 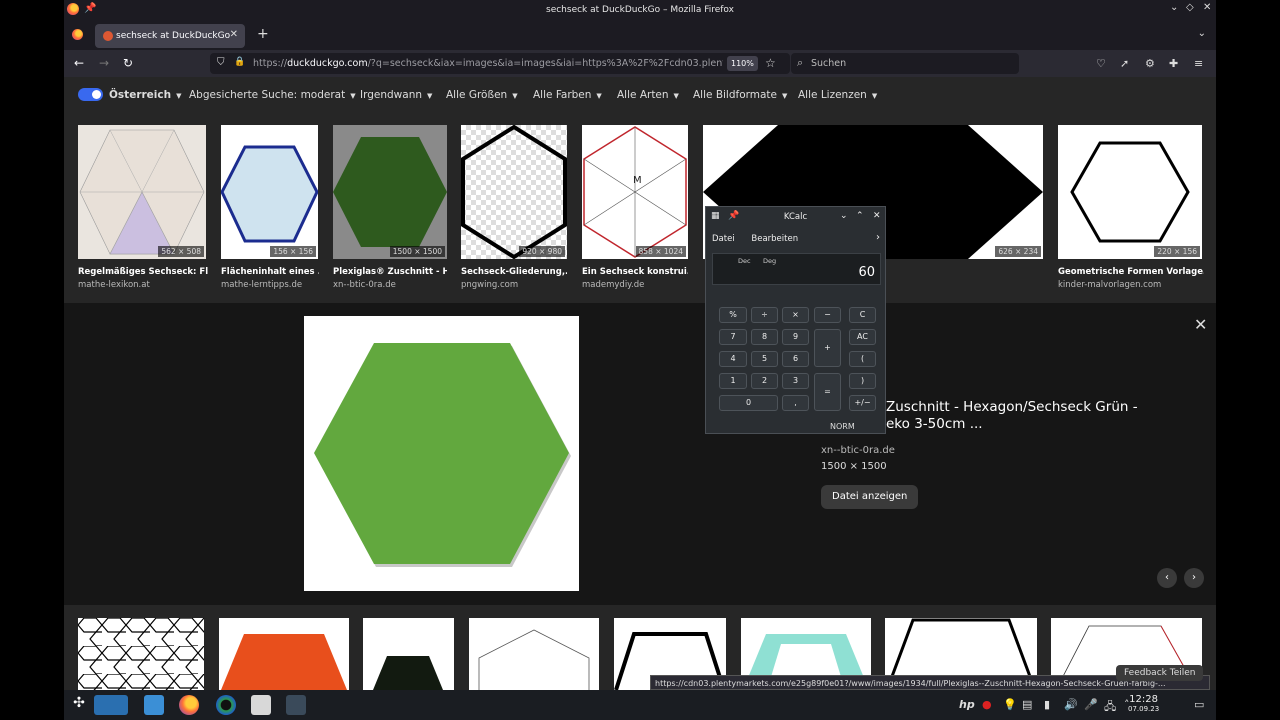 What do you see at coordinates (396, 95) in the screenshot?
I see `filter-time: Irgendwann ▼` at bounding box center [396, 95].